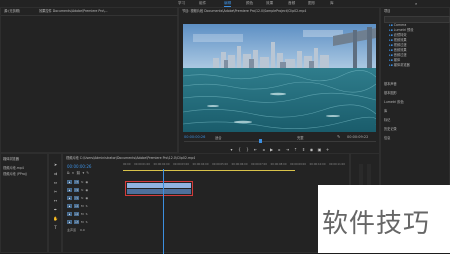 This screenshot has height=254, width=450. Describe the element at coordinates (279, 149) in the screenshot. I see `step-forward-icon: ▸` at that location.